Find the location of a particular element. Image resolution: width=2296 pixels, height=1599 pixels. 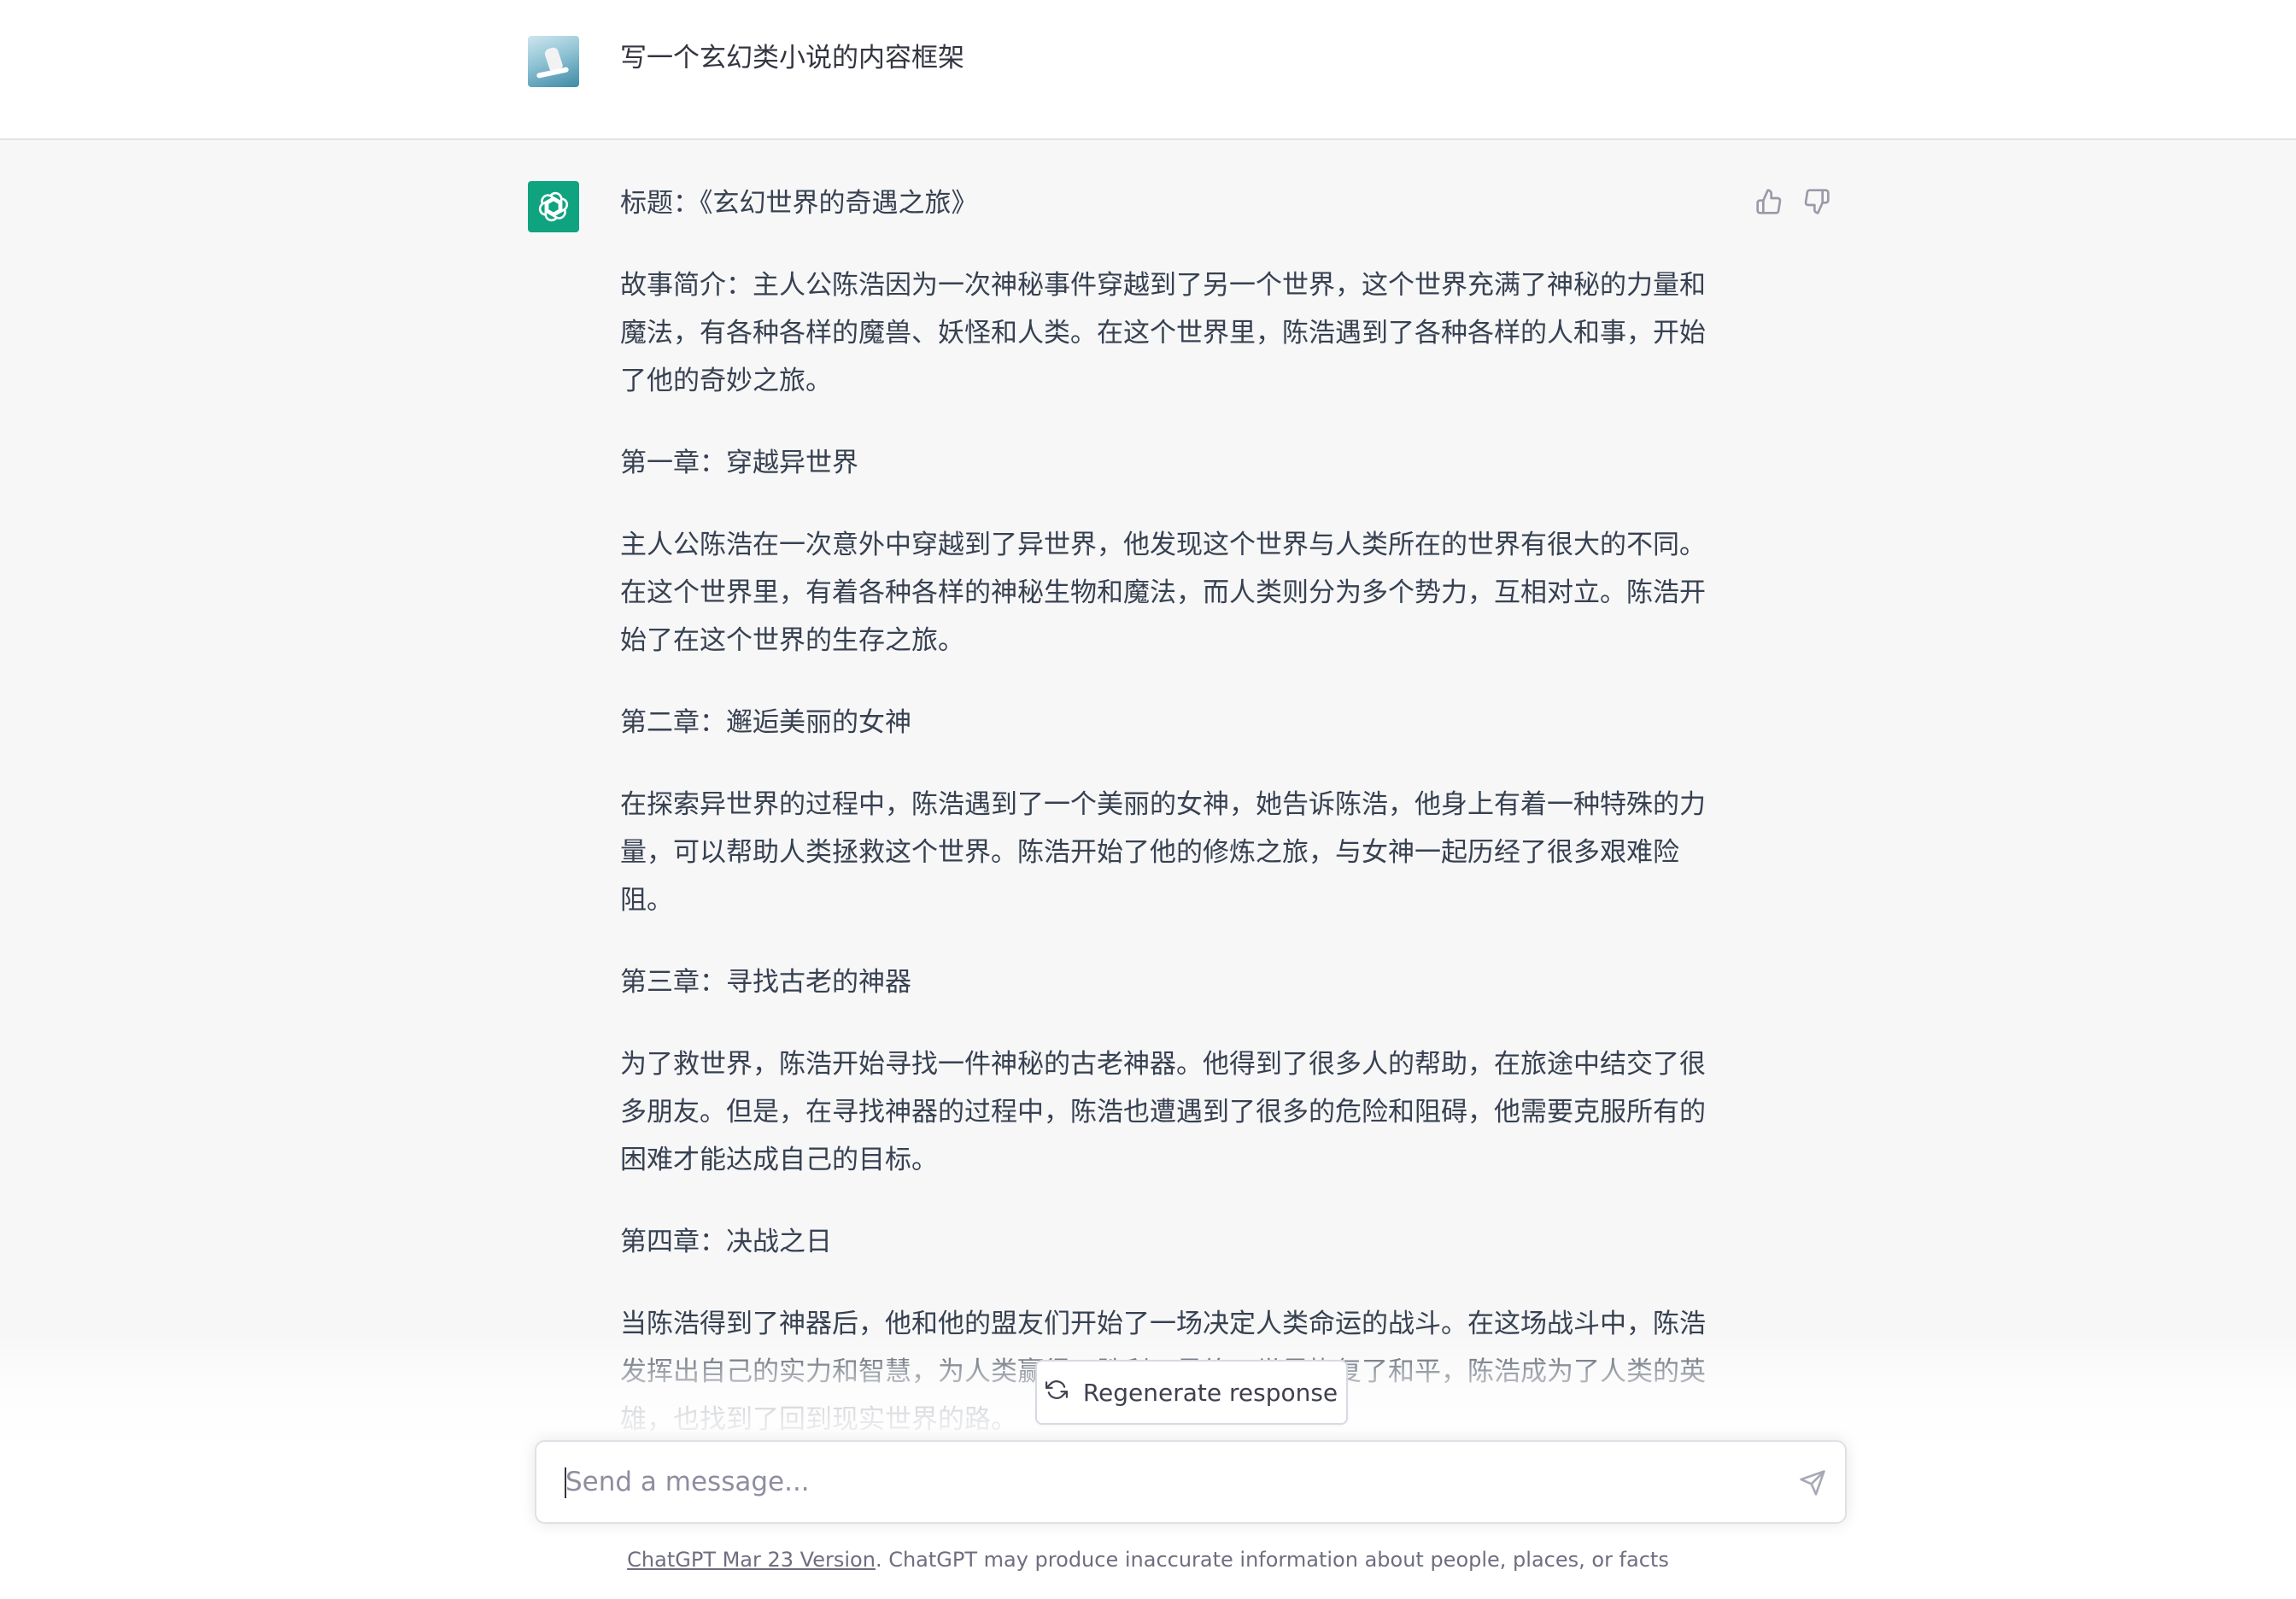

response-title: 标题：《玄幻世界的奇遇之旅》 is located at coordinates (799, 203).